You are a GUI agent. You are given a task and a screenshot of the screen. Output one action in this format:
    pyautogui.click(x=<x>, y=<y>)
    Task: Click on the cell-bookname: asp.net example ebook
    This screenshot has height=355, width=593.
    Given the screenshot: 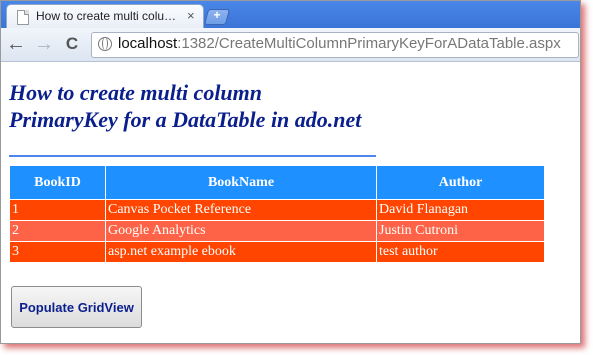 What is the action you would take?
    pyautogui.click(x=241, y=252)
    